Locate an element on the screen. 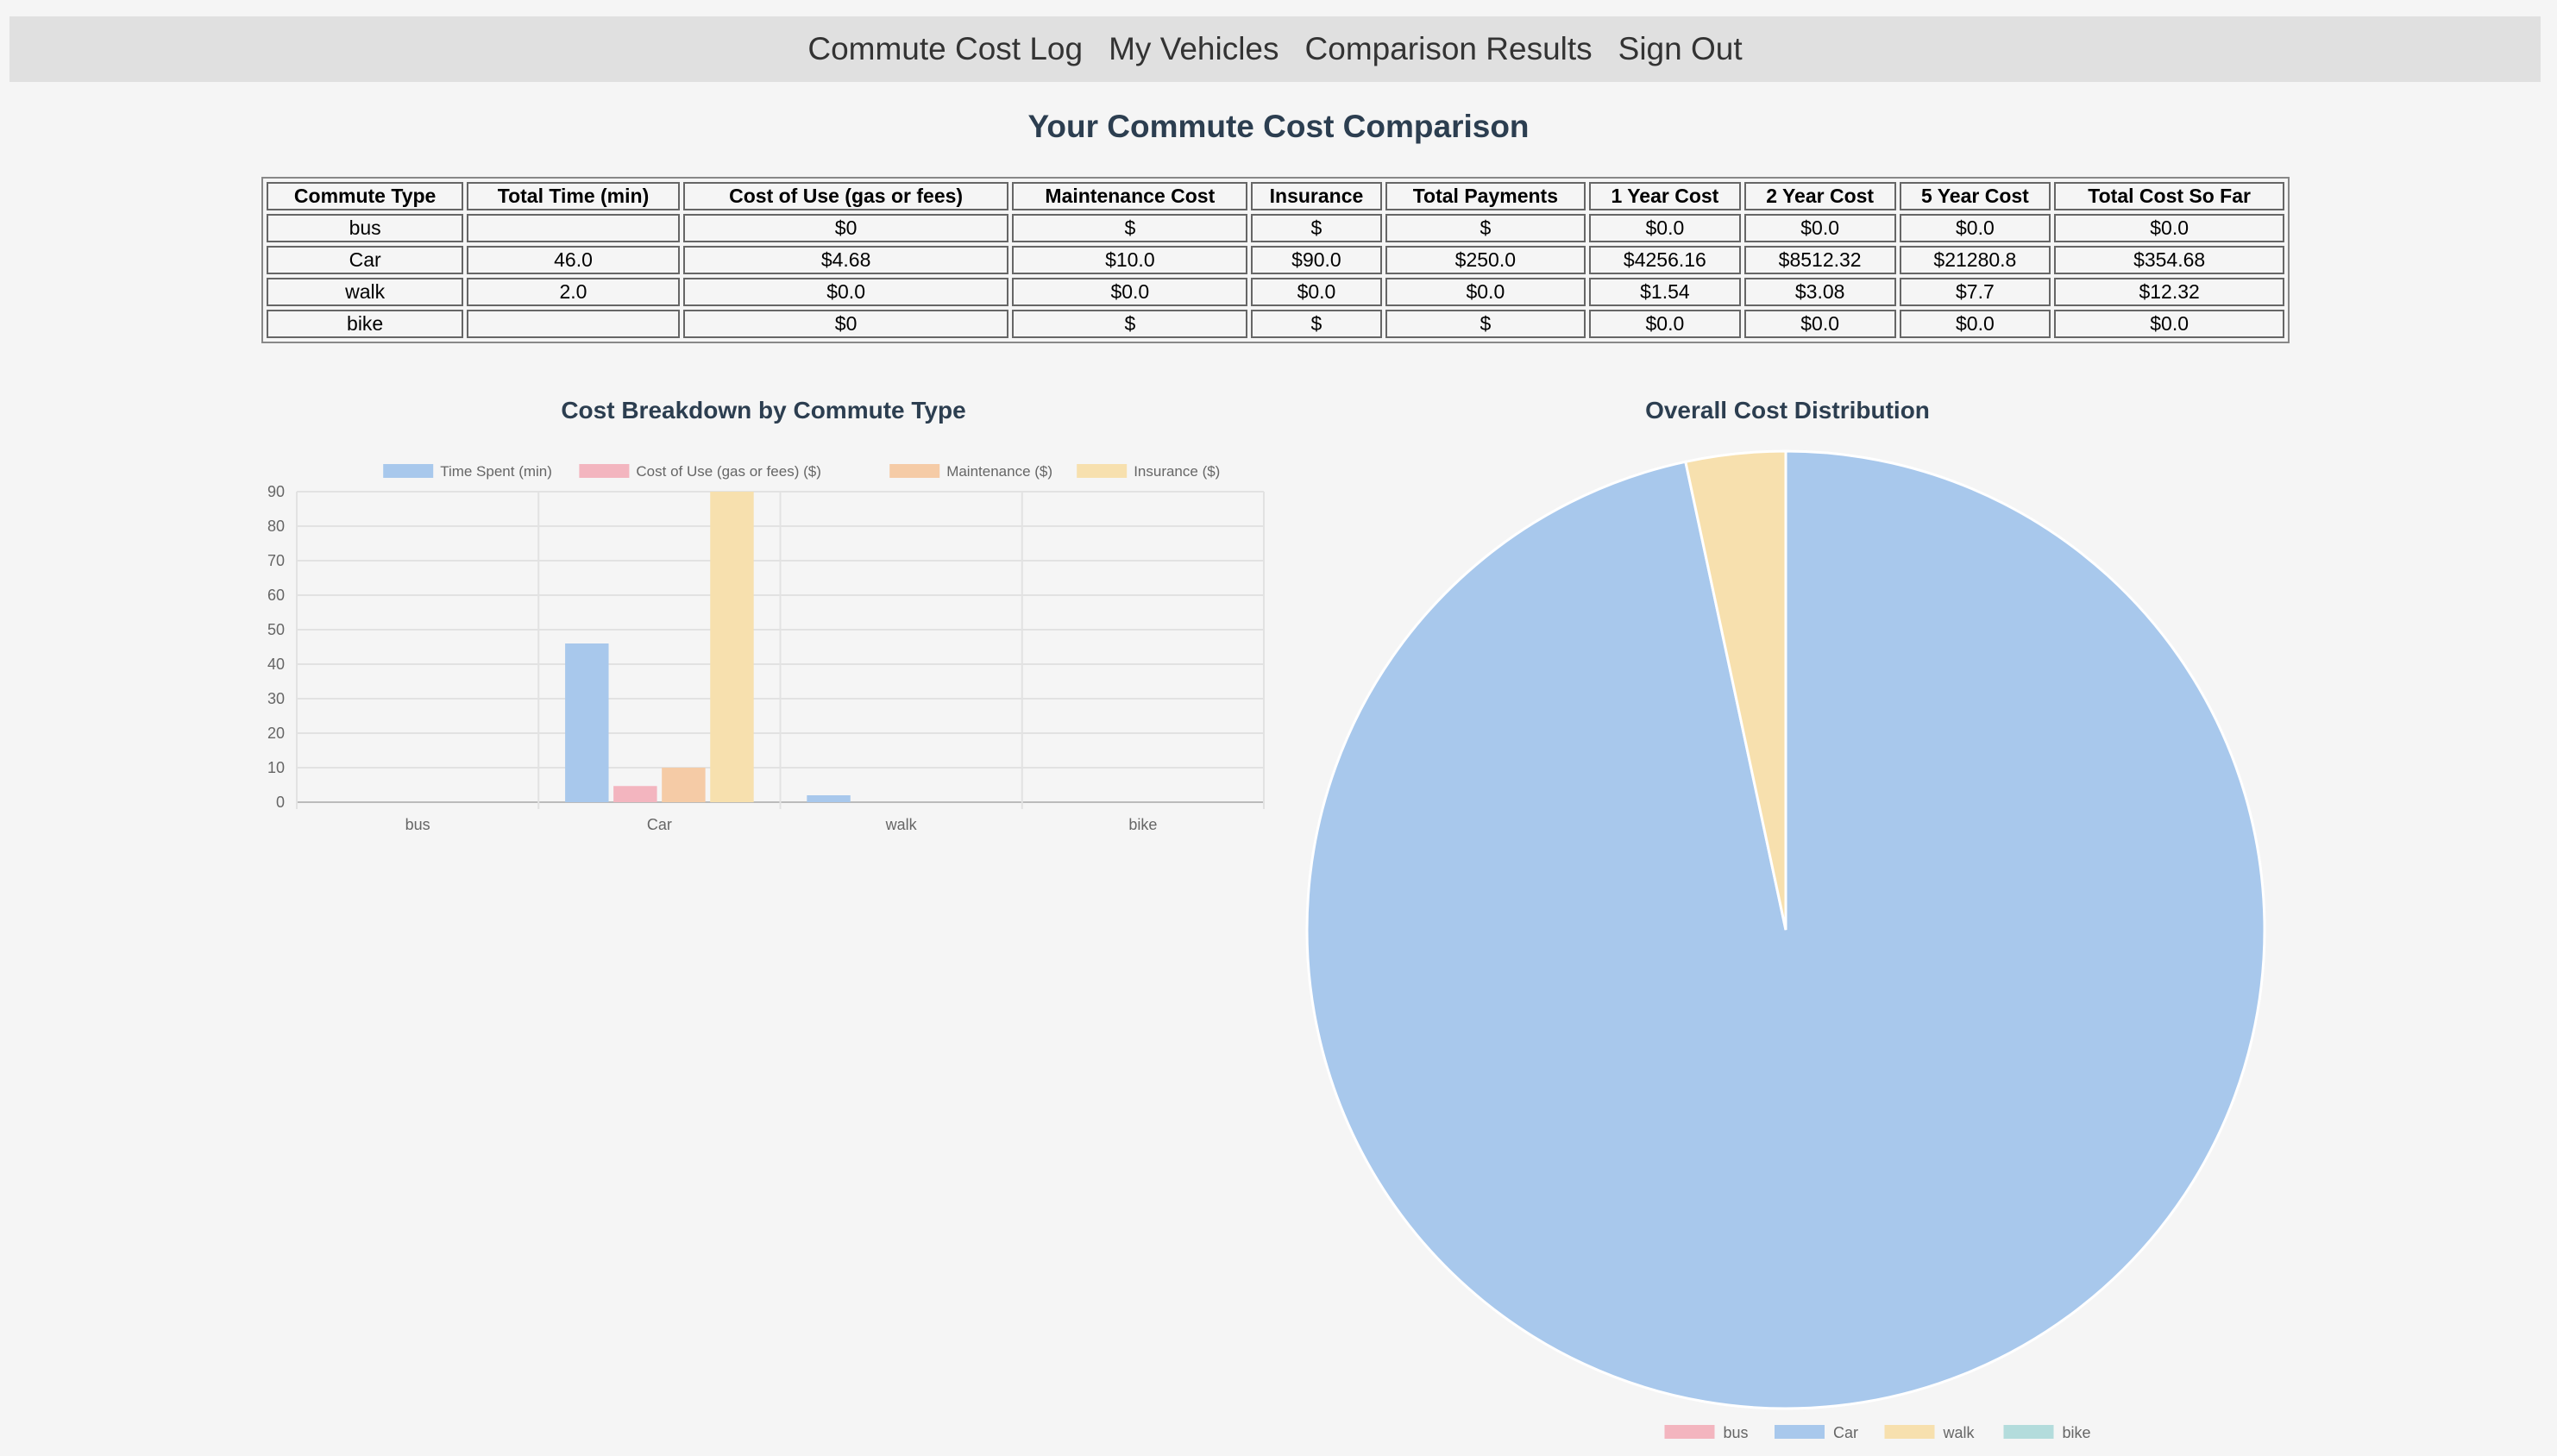 The height and width of the screenshot is (1456, 2557). nav-link-commute-cost-log: Commute Cost Log is located at coordinates (945, 49).